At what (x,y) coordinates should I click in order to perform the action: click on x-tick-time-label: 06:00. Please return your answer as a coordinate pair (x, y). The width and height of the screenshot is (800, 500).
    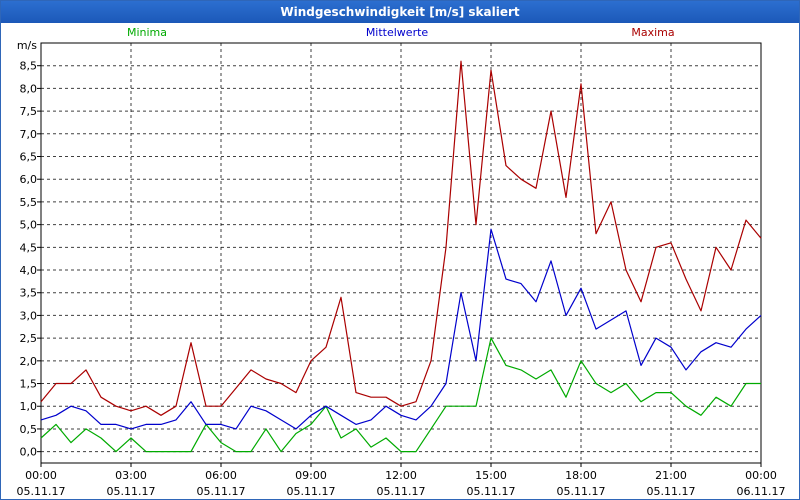
    Looking at the image, I should click on (221, 475).